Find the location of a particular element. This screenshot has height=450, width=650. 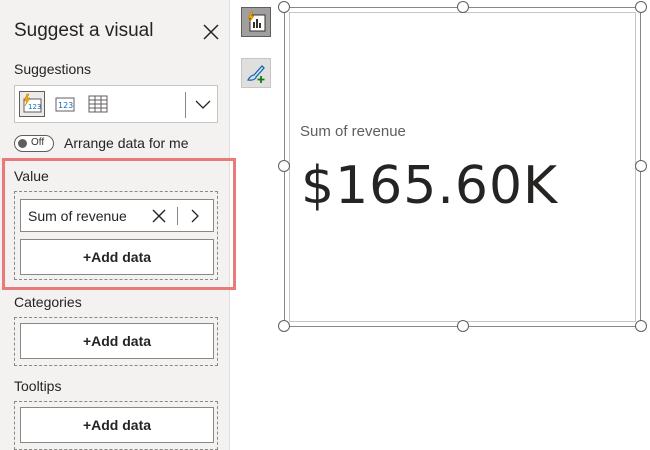

value-add-data-button: +Add data is located at coordinates (117, 257).